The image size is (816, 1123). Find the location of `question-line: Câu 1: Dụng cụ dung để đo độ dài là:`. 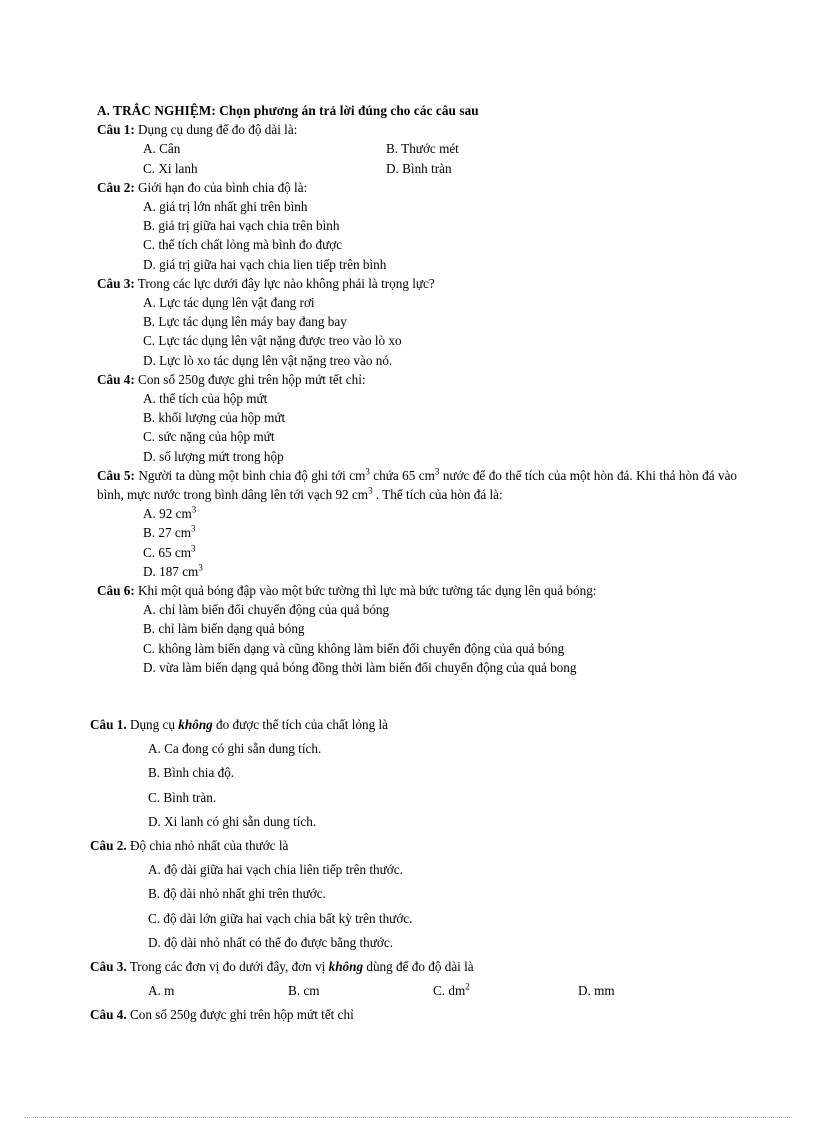

question-line: Câu 1: Dụng cụ dung để đo độ dài là: is located at coordinates (417, 129).